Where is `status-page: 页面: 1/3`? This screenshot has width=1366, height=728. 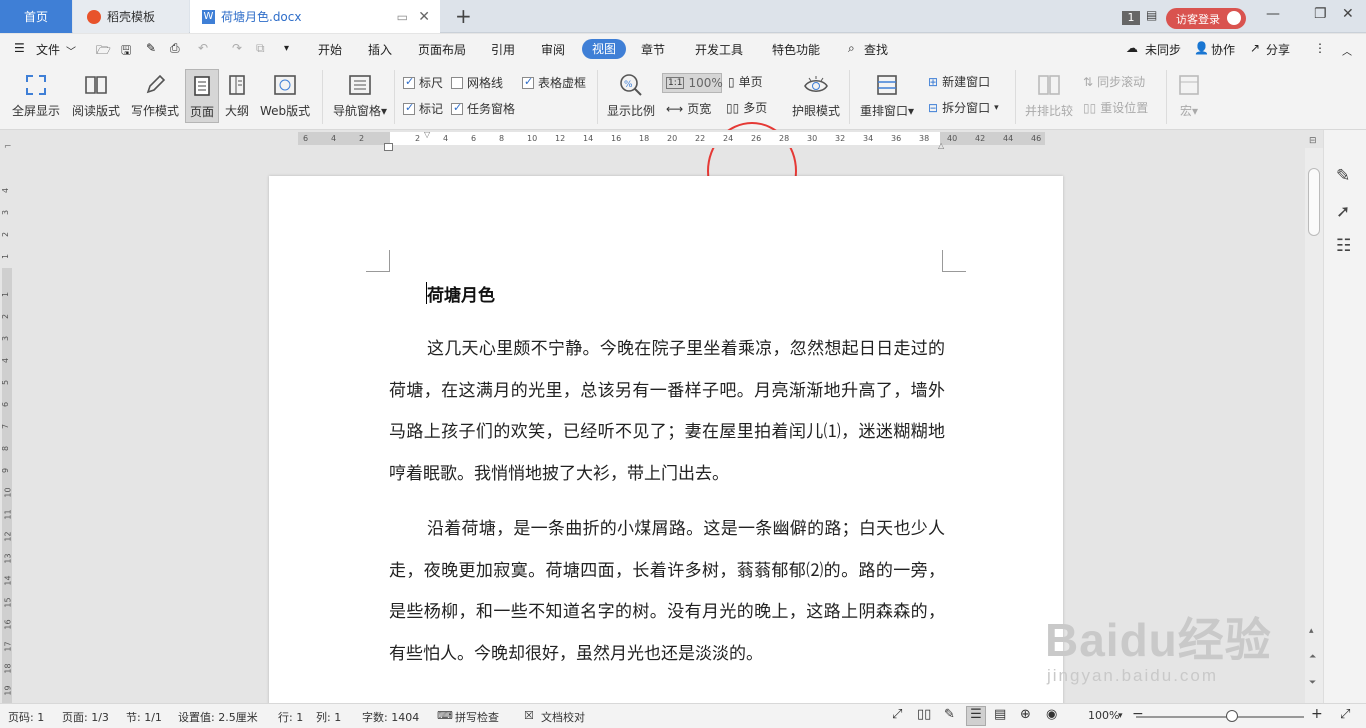
status-page: 页面: 1/3 is located at coordinates (85, 717).